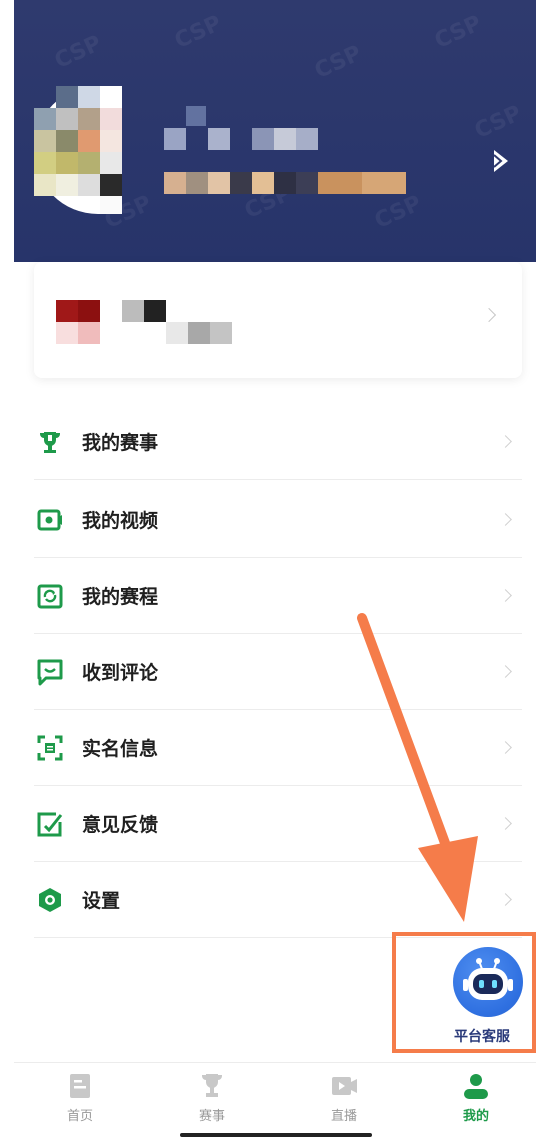 This screenshot has height=1138, width=536. I want to click on schedule-icon, so click(50, 596).